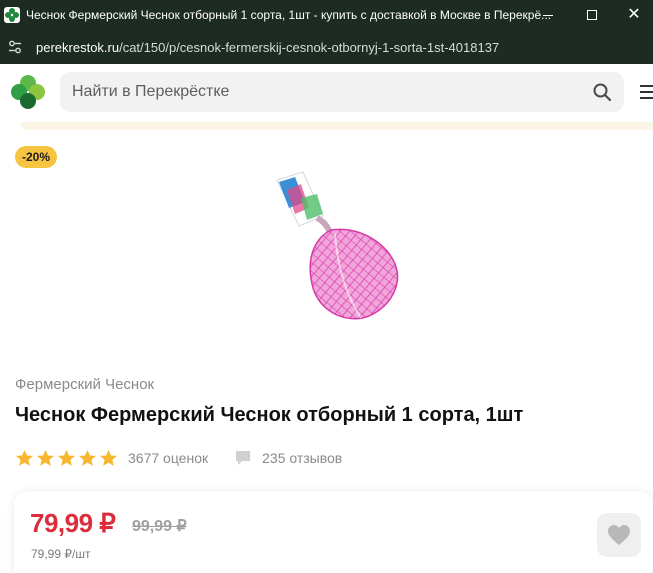  What do you see at coordinates (168, 458) in the screenshot?
I see `ratings-count: 3677 оценок` at bounding box center [168, 458].